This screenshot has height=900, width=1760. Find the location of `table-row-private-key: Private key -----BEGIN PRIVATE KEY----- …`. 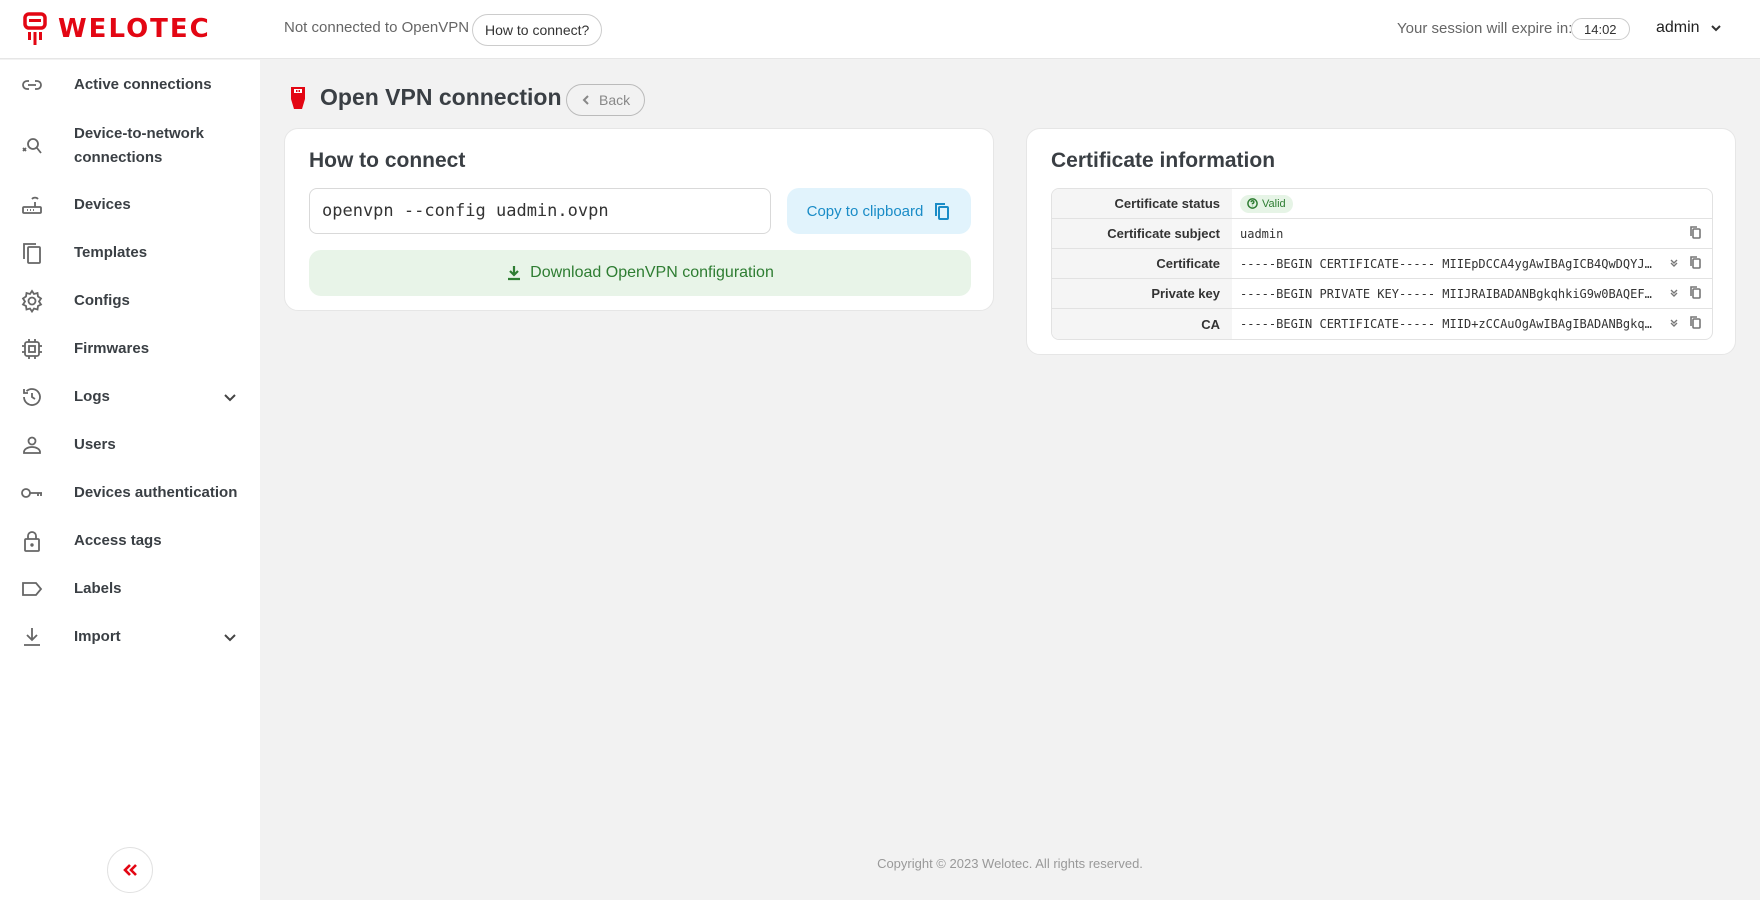

table-row-private-key: Private key -----BEGIN PRIVATE KEY----- … is located at coordinates (1382, 294).